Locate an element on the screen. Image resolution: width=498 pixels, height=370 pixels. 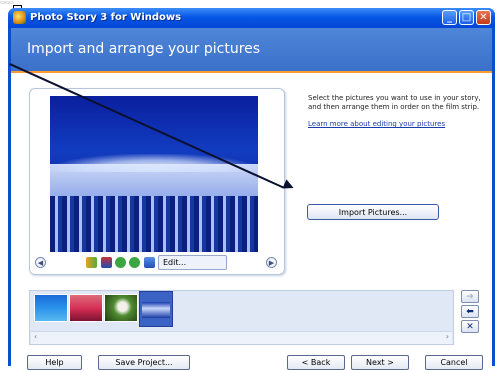
red-eye-icon is located at coordinates (106, 262).